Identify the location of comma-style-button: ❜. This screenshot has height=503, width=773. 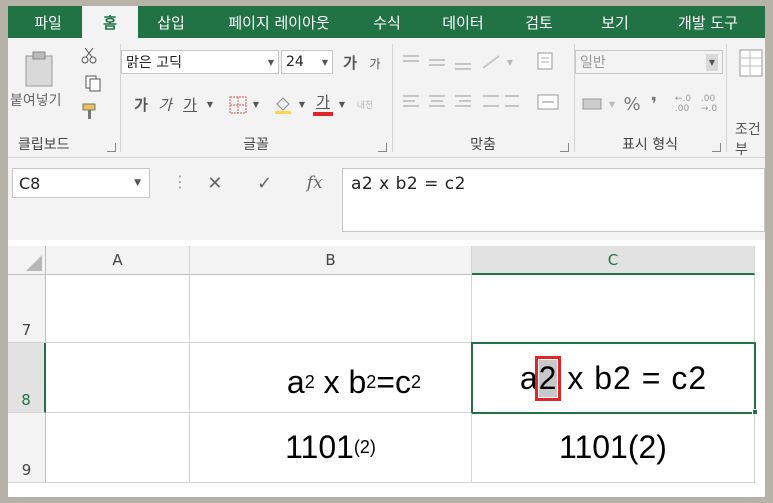
(654, 104).